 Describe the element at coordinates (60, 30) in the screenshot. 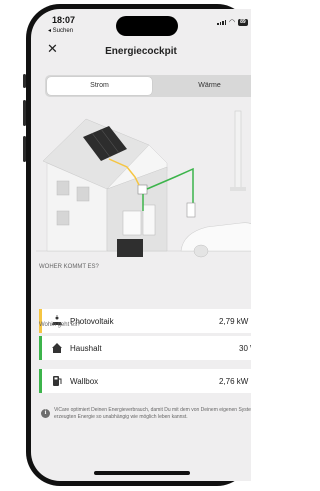

I see `back-to-search-link: ◂ Suchen` at that location.